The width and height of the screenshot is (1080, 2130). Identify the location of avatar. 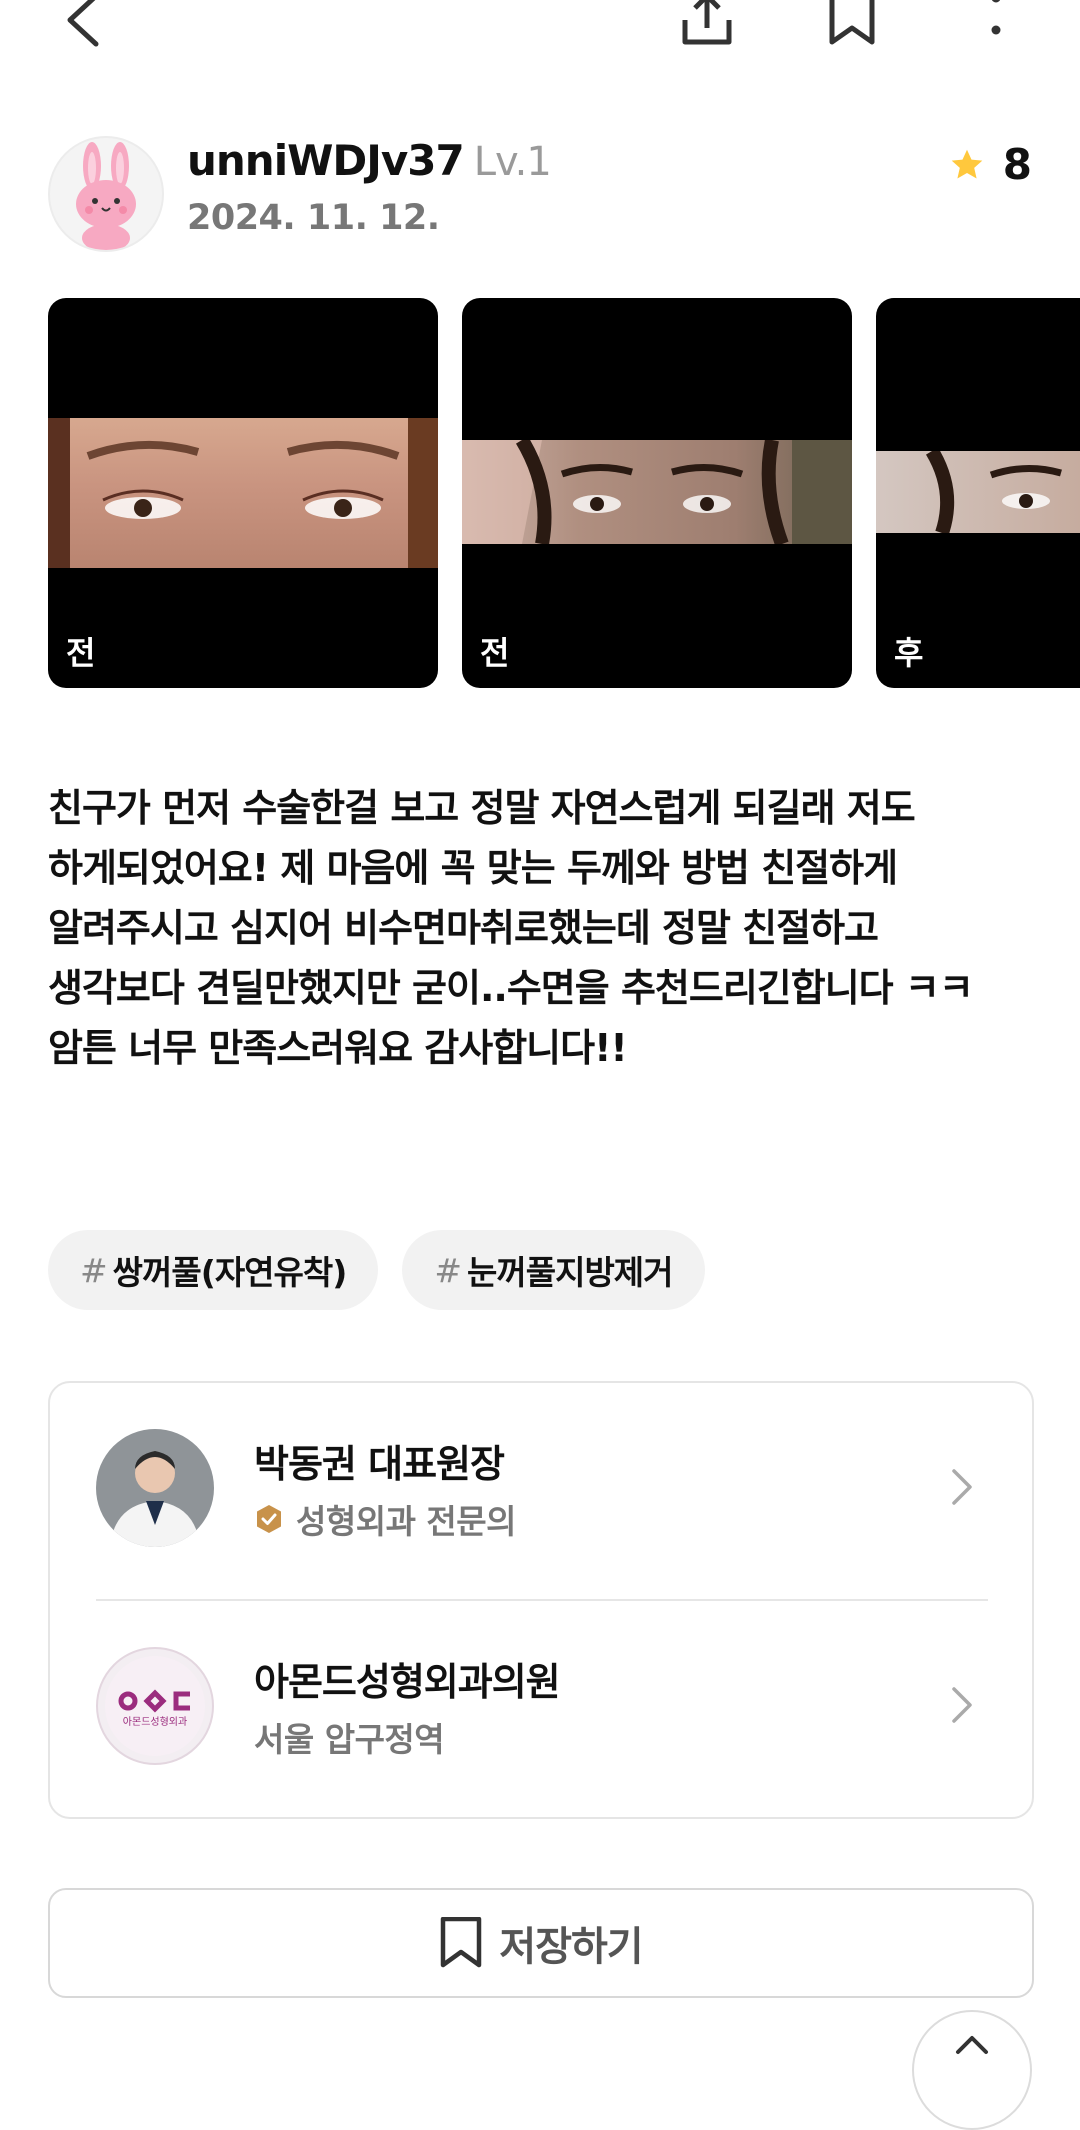
(106, 194).